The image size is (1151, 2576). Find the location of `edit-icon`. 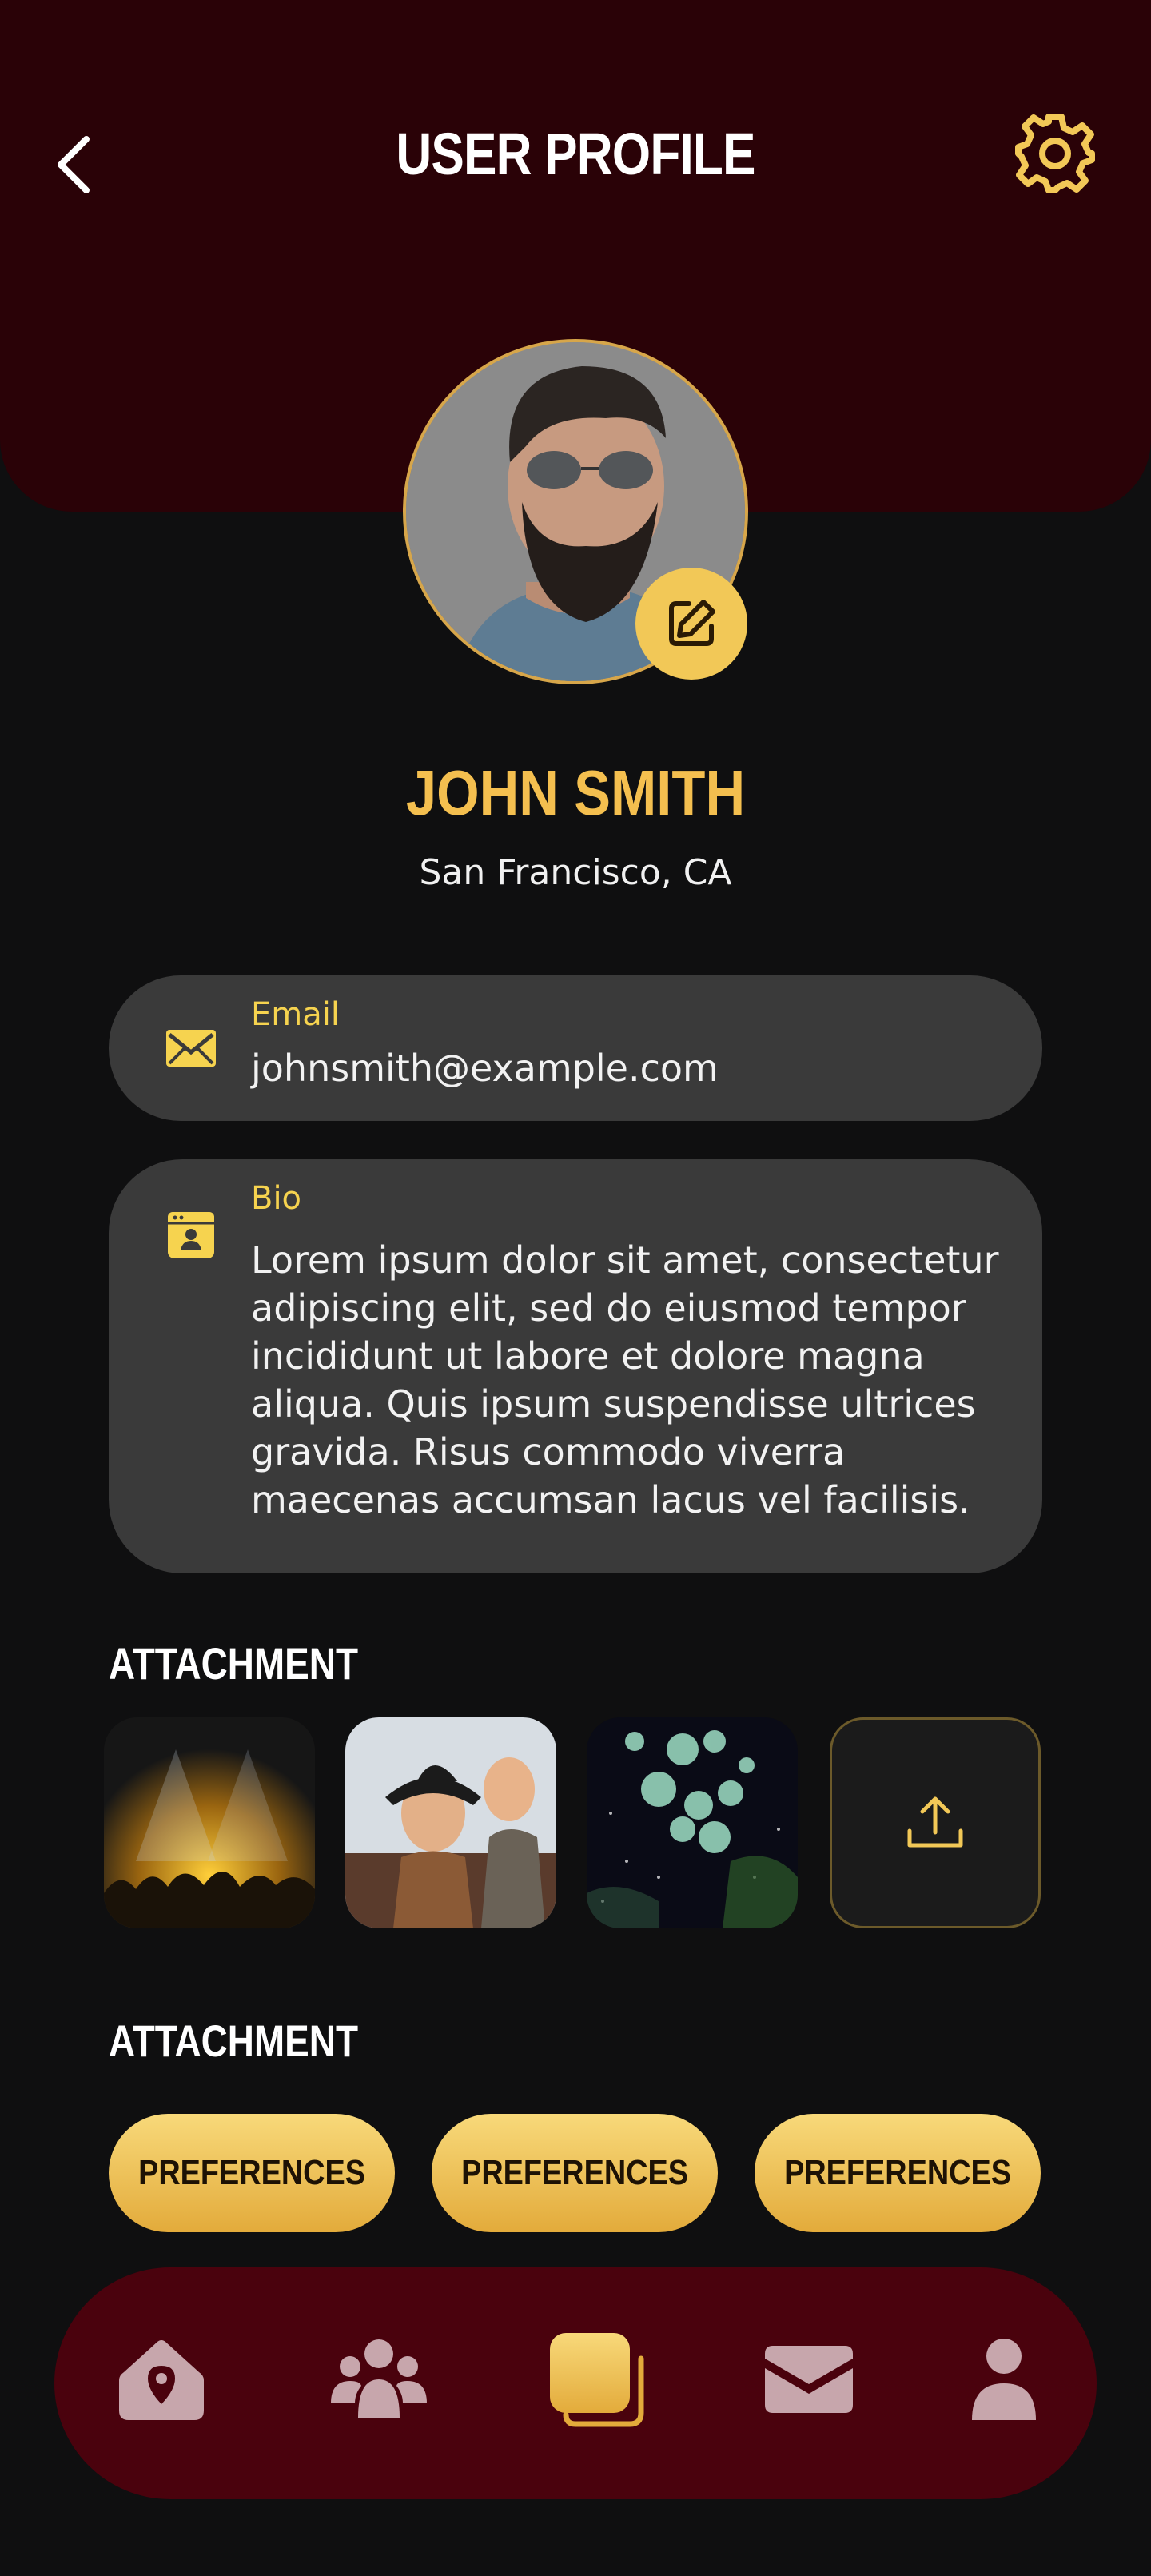

edit-icon is located at coordinates (692, 623).